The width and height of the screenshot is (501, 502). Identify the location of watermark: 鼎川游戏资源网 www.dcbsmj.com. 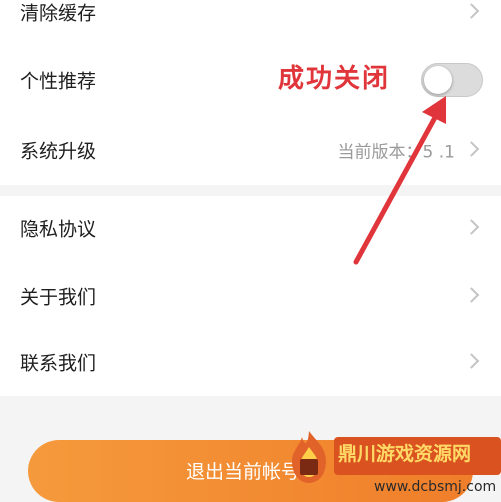
(391, 460).